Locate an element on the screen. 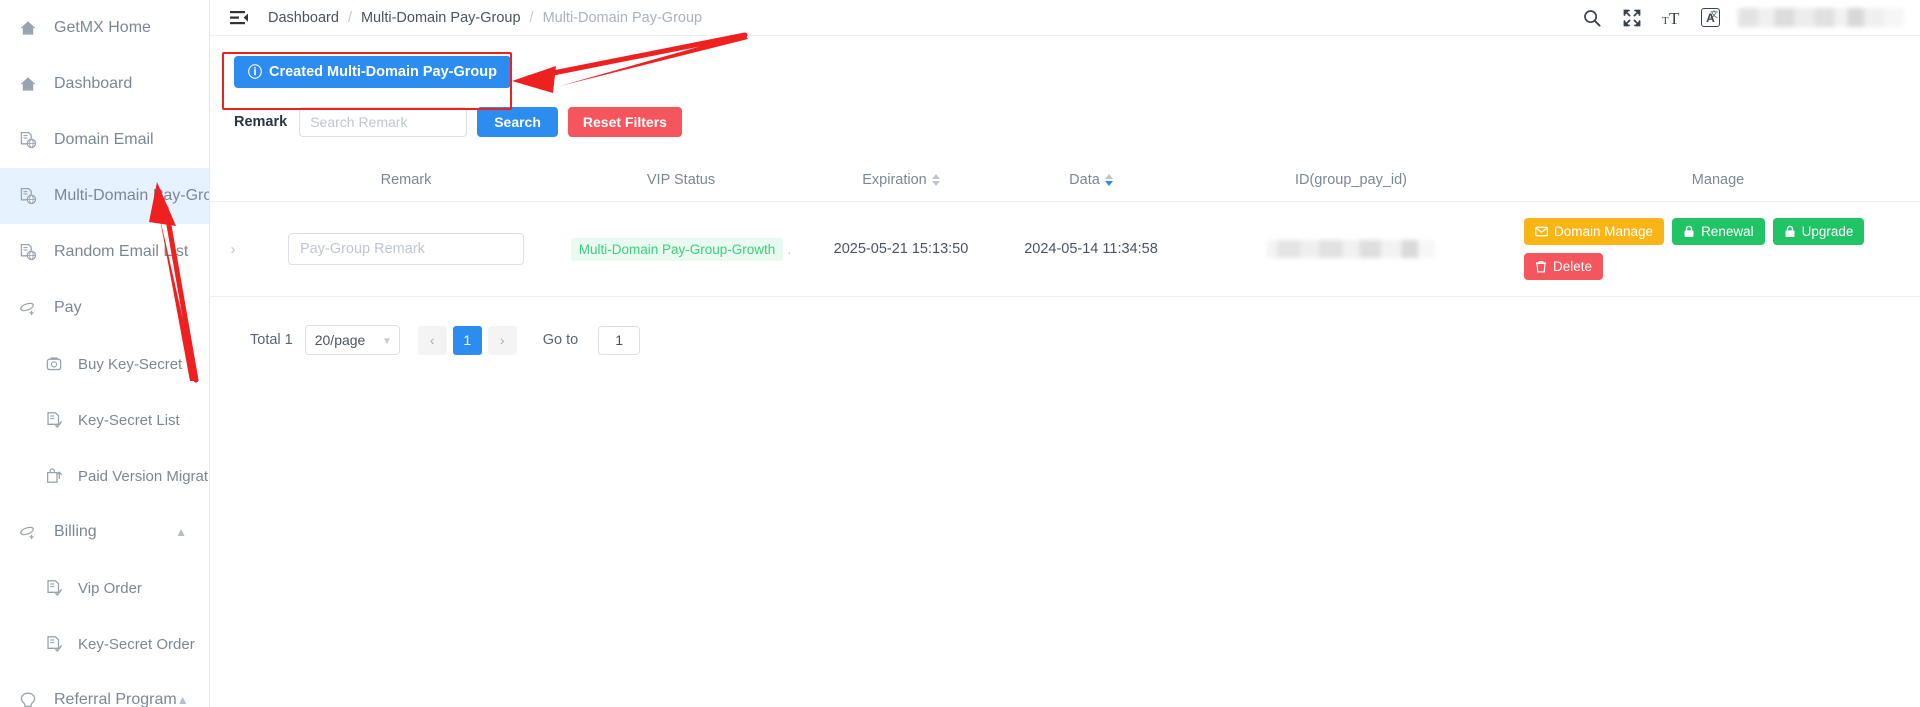 This screenshot has width=1920, height=707. row-expander-cell: › is located at coordinates (233, 249).